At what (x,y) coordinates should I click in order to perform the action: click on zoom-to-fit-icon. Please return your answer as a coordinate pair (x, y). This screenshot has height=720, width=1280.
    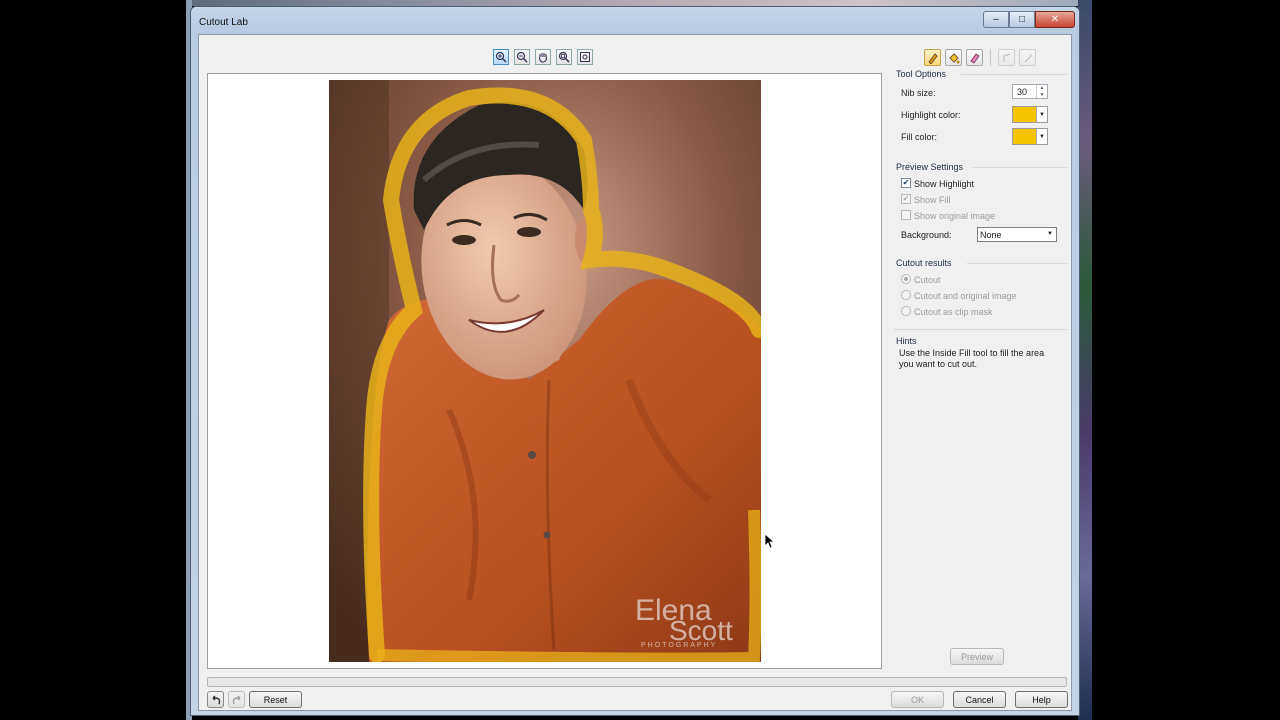
    Looking at the image, I should click on (585, 57).